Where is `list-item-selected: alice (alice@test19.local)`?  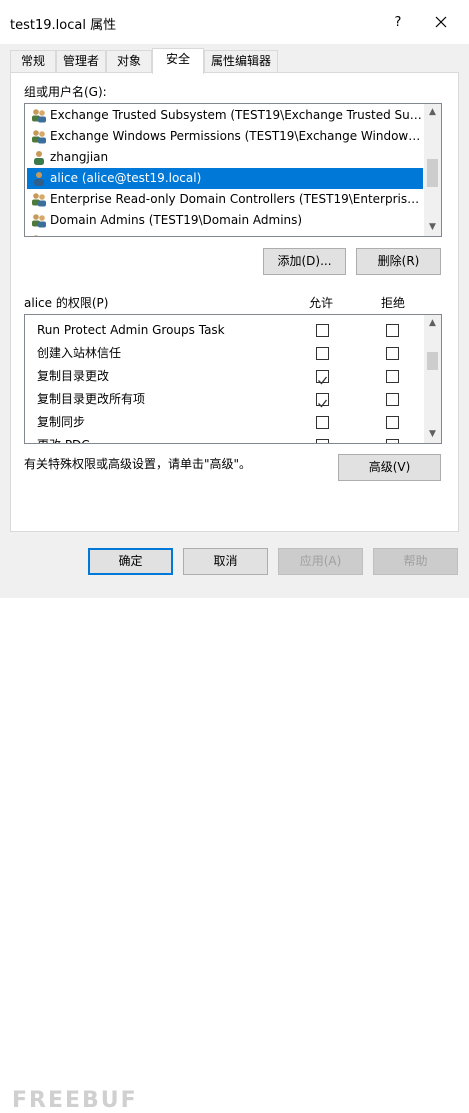
list-item-selected: alice (alice@test19.local) is located at coordinates (225, 178).